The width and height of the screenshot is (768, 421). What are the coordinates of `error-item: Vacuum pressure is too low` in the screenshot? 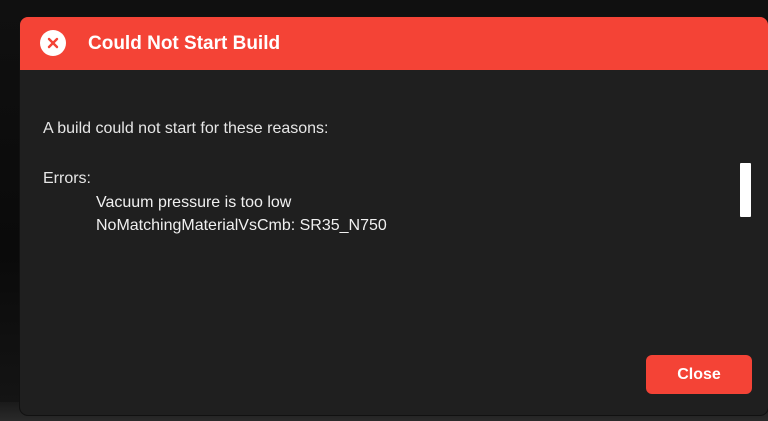 It's located at (194, 202).